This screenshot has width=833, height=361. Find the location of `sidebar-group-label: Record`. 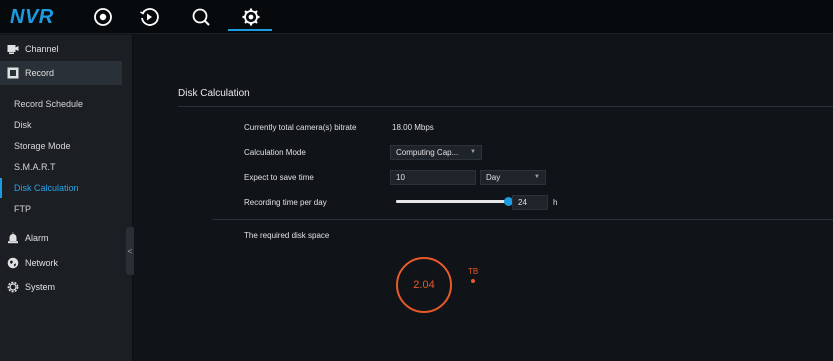

sidebar-group-label: Record is located at coordinates (40, 73).